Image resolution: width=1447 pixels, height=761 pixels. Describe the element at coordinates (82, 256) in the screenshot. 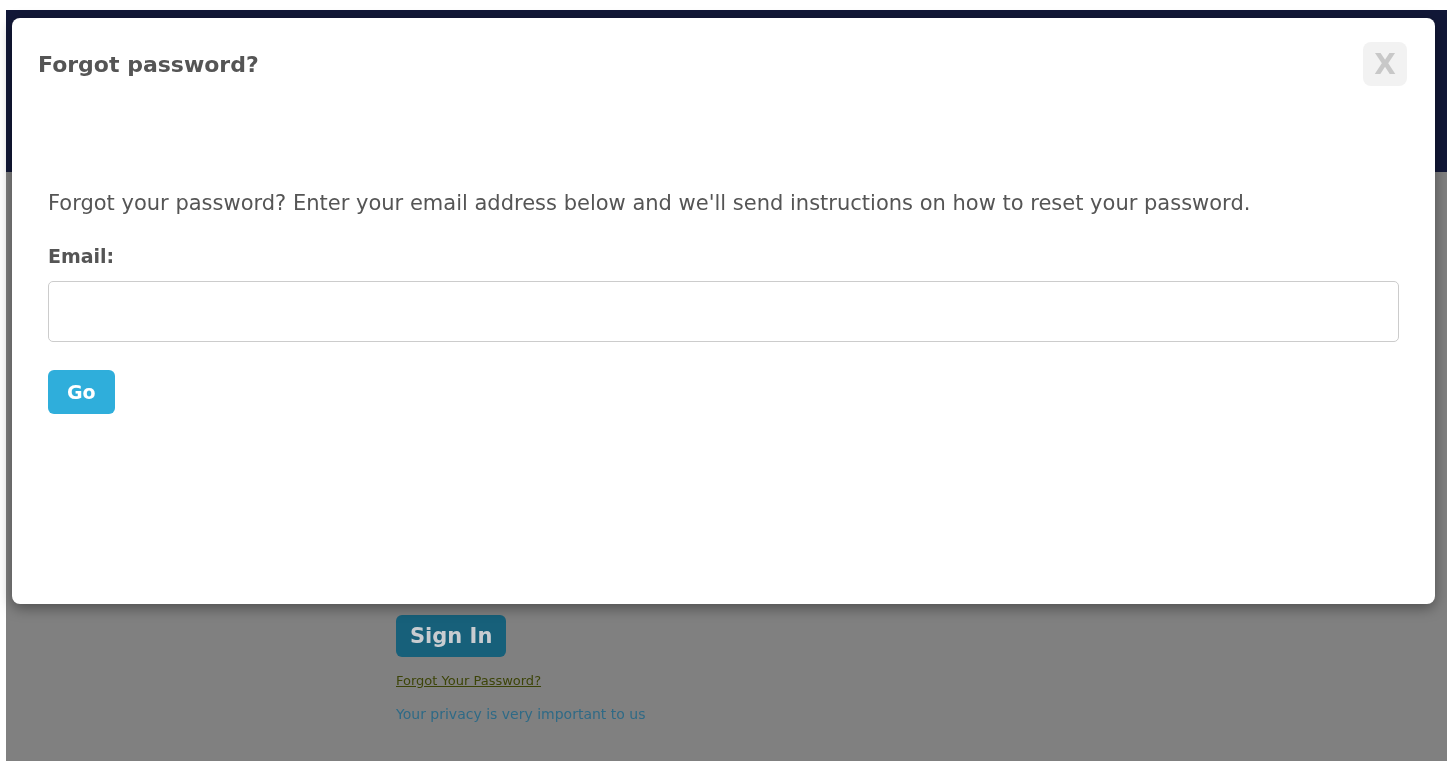

I see `email-label: Email:` at that location.